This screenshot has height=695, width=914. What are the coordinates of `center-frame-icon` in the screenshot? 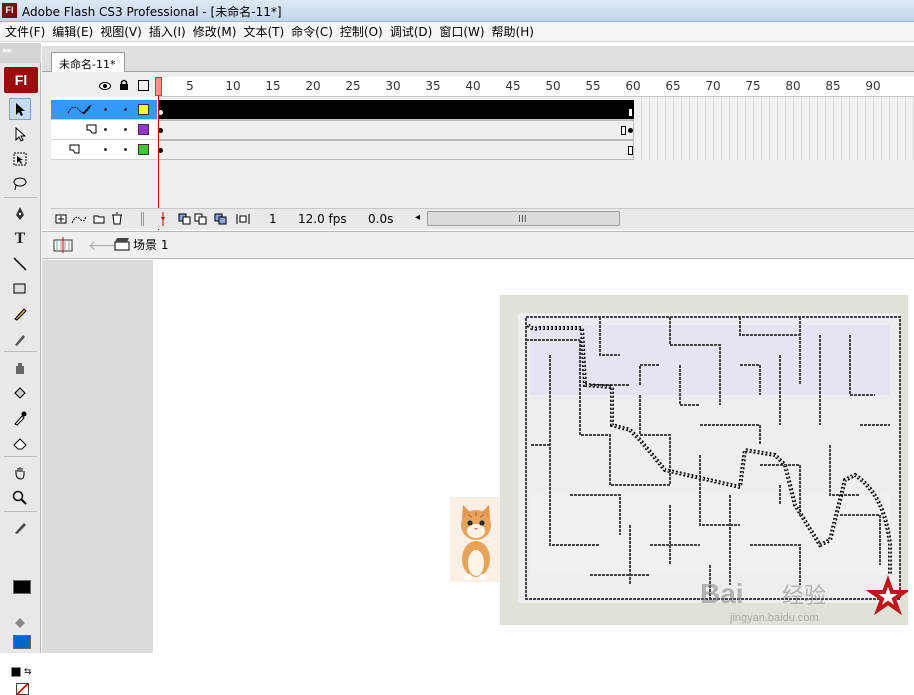 It's located at (163, 220).